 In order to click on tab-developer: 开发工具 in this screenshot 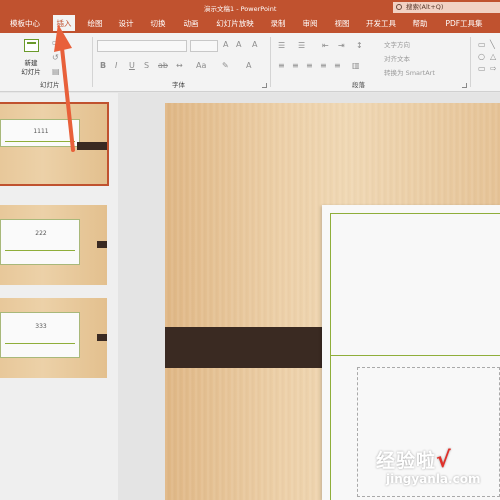, I will do `click(381, 24)`.